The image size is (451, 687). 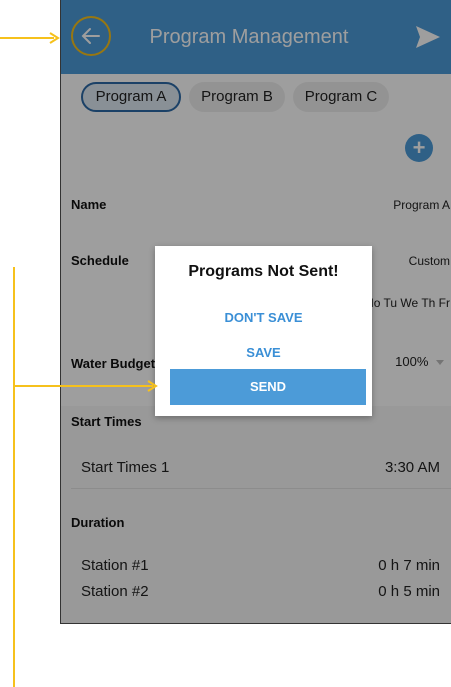 What do you see at coordinates (27, 38) in the screenshot?
I see `callout-line-top` at bounding box center [27, 38].